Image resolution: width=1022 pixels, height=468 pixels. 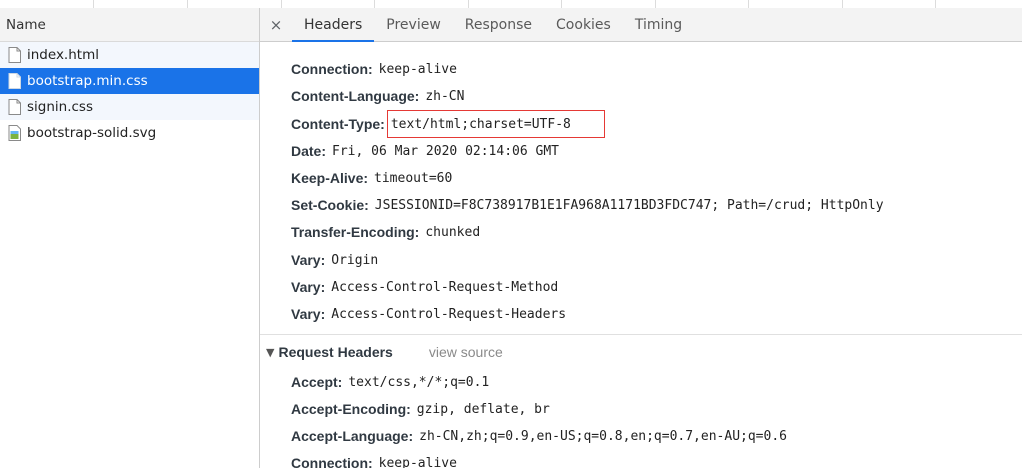 I want to click on header-key: Set-Cookie:, so click(x=330, y=205).